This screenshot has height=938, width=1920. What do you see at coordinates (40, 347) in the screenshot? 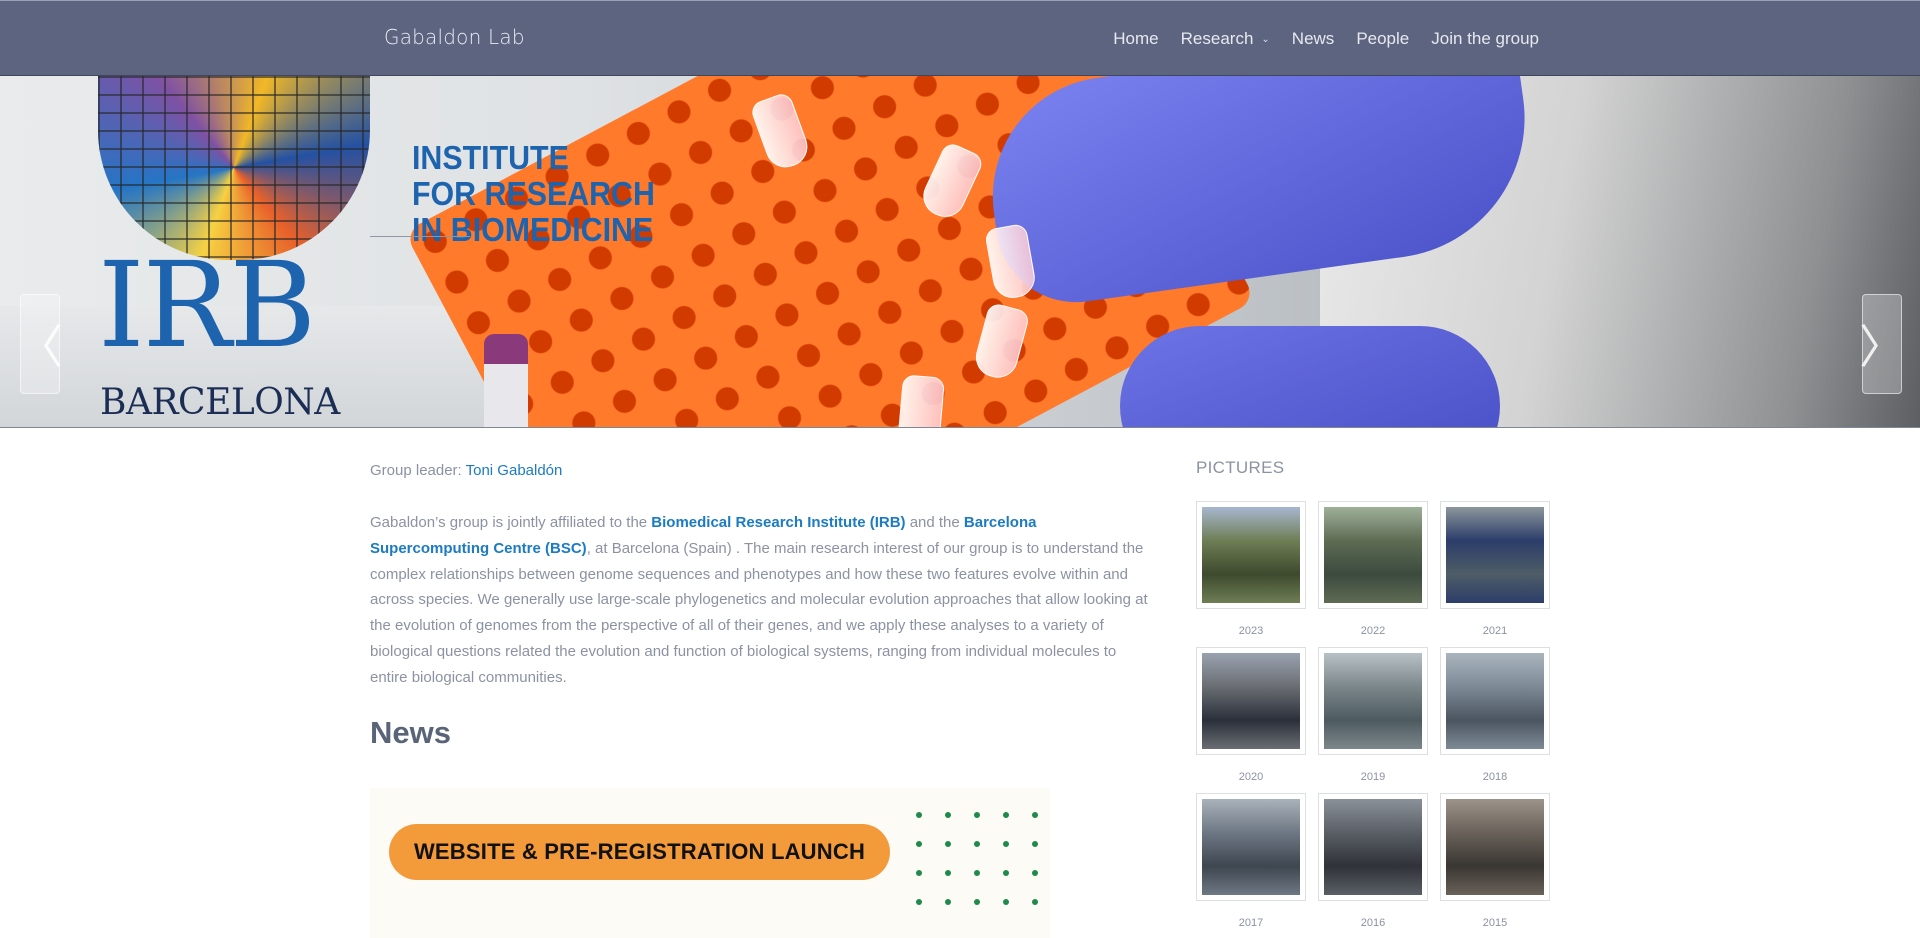
I see `chevron-left-icon: 〈` at bounding box center [40, 347].